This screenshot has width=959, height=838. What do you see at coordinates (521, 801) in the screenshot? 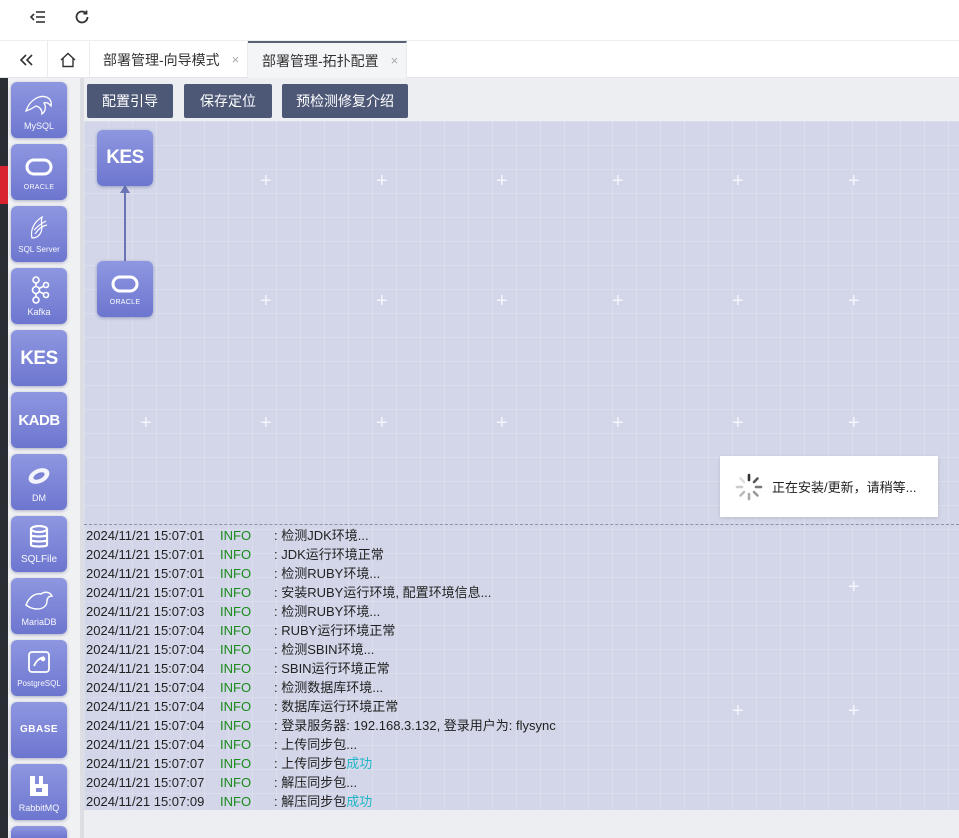
I see `log-row: 2024/11/21 15:07:09 INFO: 解压同步包成功` at bounding box center [521, 801].